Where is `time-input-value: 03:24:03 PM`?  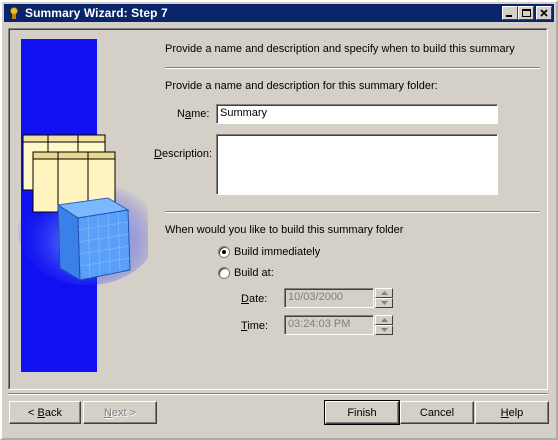
time-input-value: 03:24:03 PM is located at coordinates (329, 325).